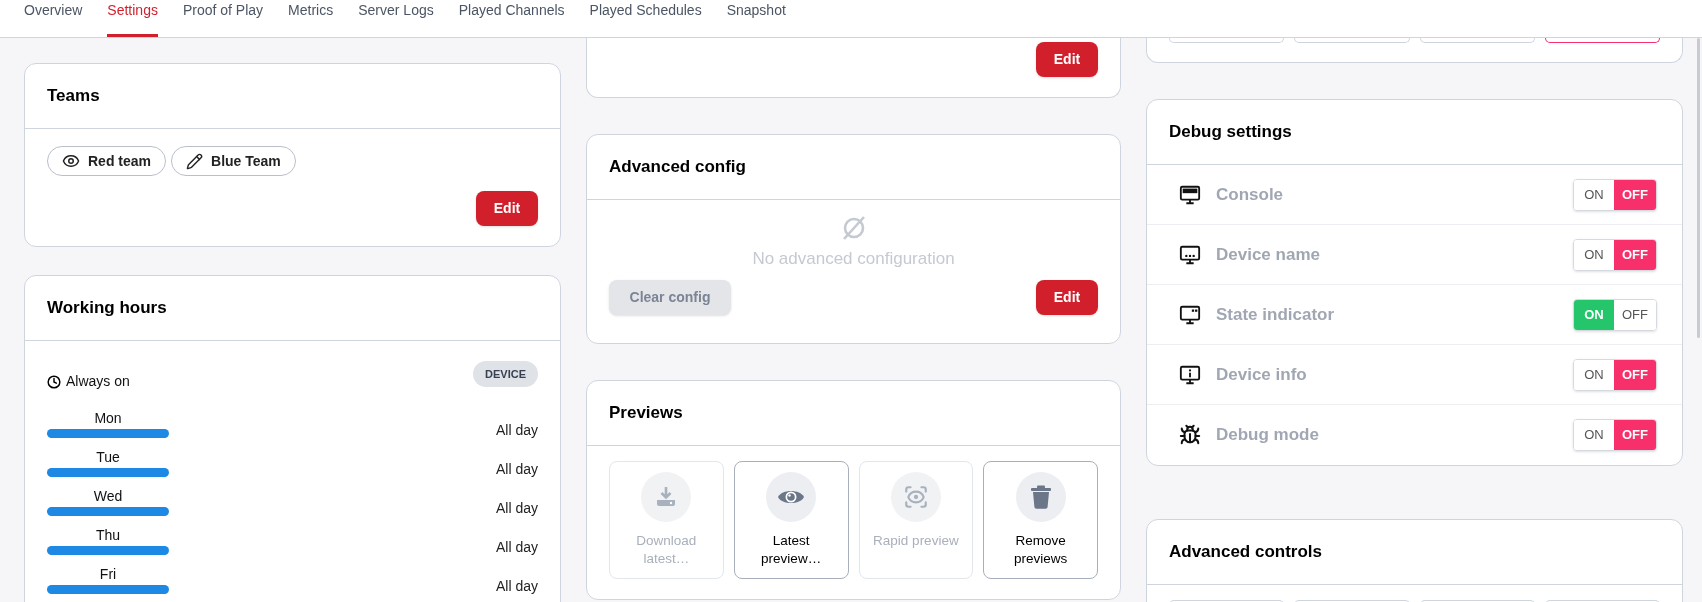 Image resolution: width=1702 pixels, height=602 pixels. What do you see at coordinates (53, 18) in the screenshot?
I see `nav-tab: Overview` at bounding box center [53, 18].